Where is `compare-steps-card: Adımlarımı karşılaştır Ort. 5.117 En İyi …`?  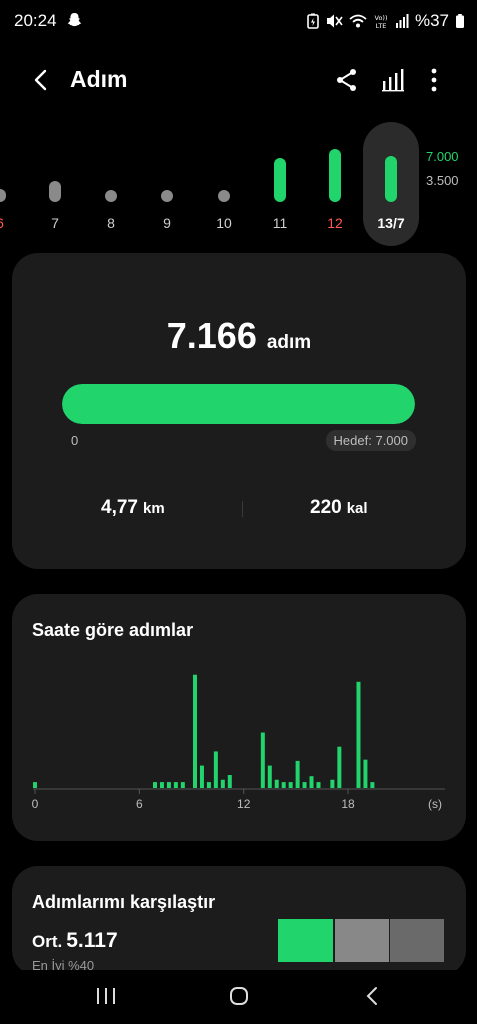 compare-steps-card: Adımlarımı karşılaştır Ort. 5.117 En İyi … is located at coordinates (239, 921).